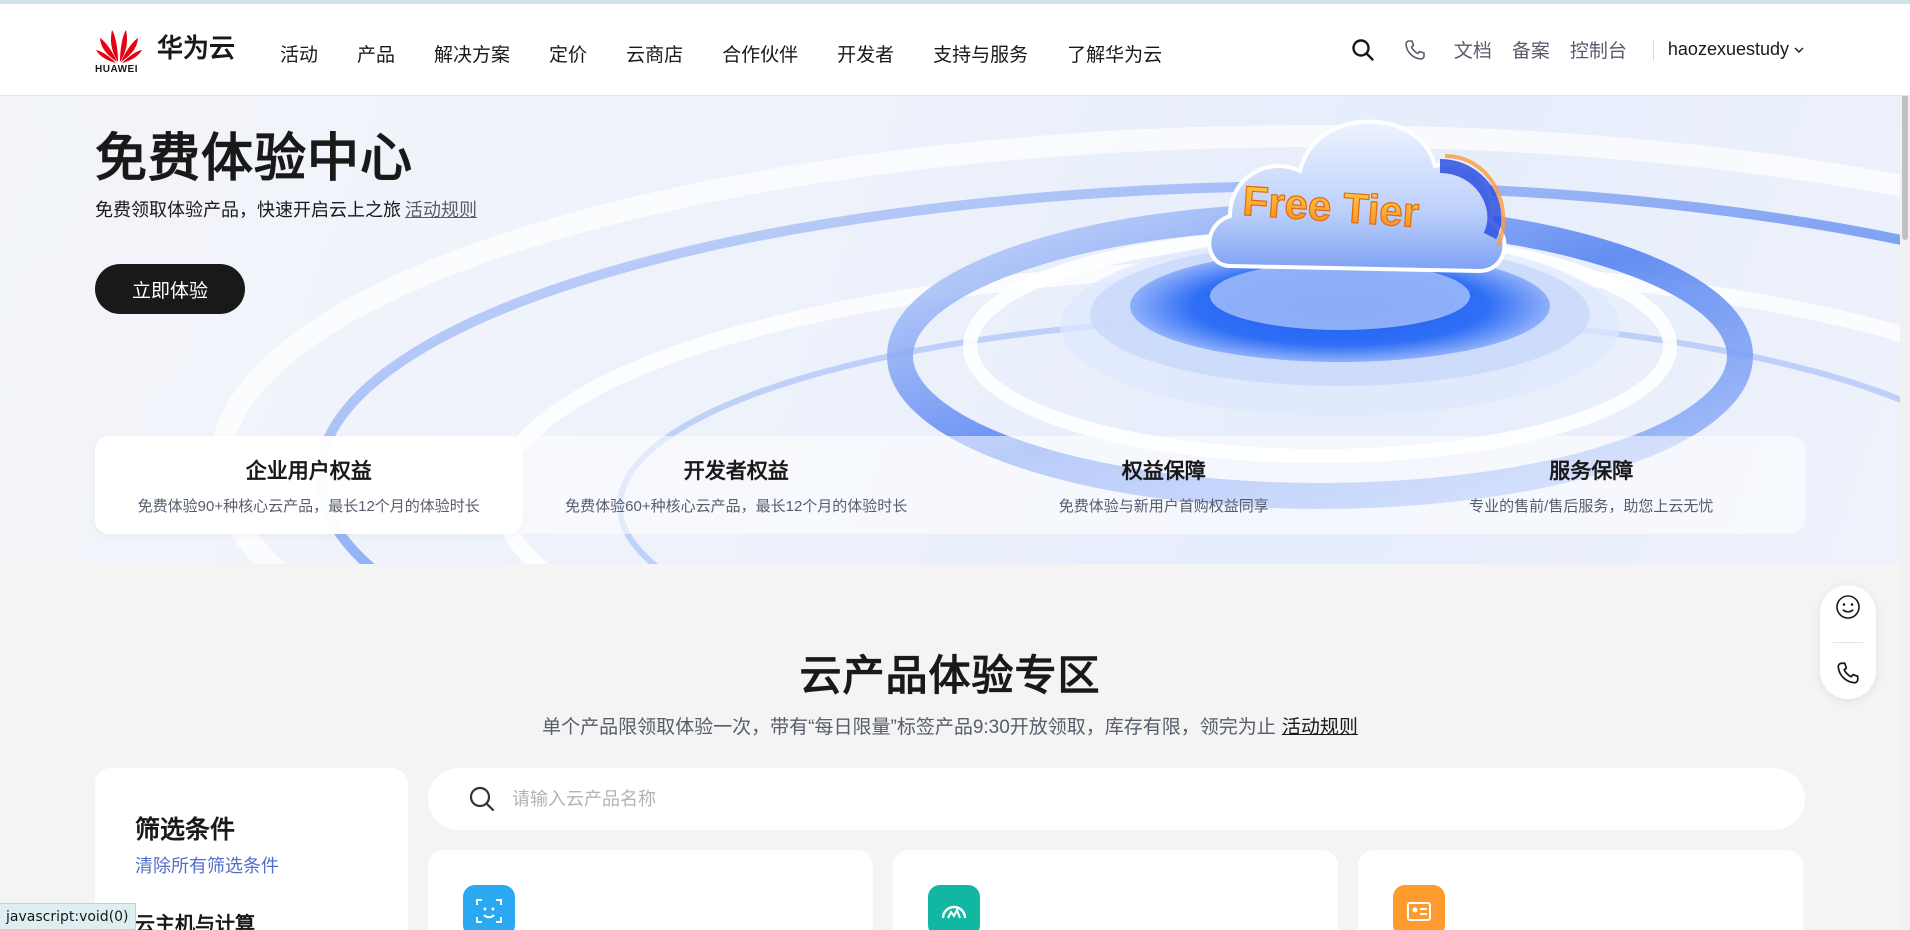 This screenshot has width=1910, height=930. I want to click on clear-filters-link: 清除所有筛选条件, so click(207, 865).